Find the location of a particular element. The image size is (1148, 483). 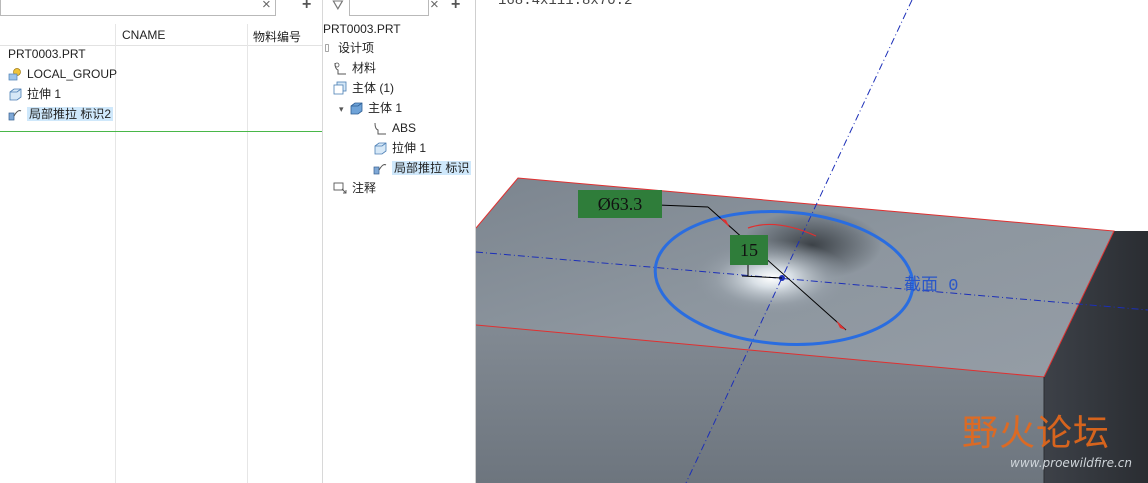

tree-item-label: 材料 is located at coordinates (364, 68).